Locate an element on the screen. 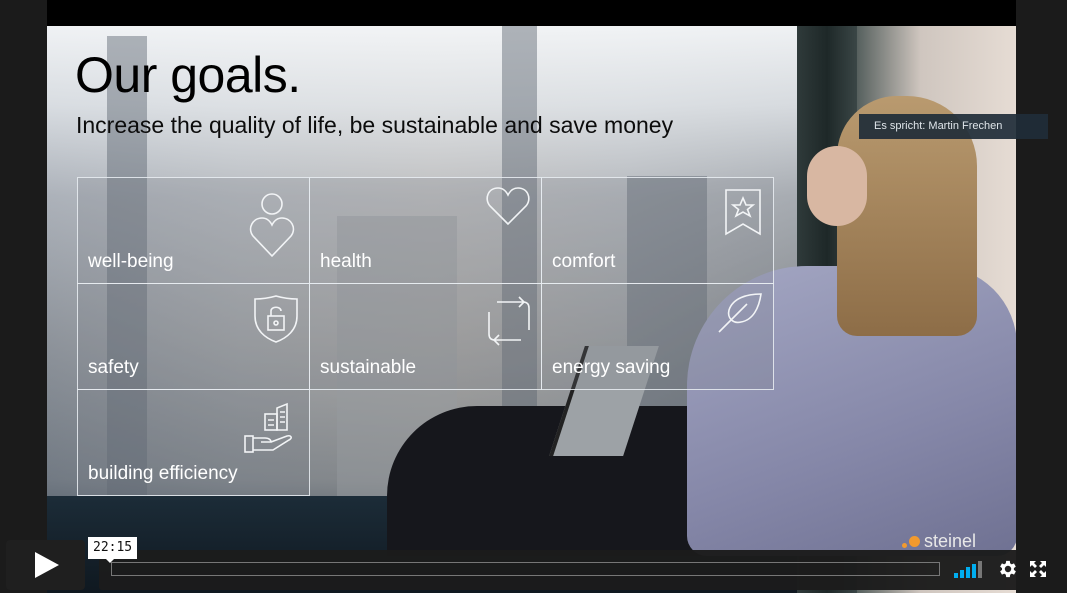  play-icon is located at coordinates (47, 565).